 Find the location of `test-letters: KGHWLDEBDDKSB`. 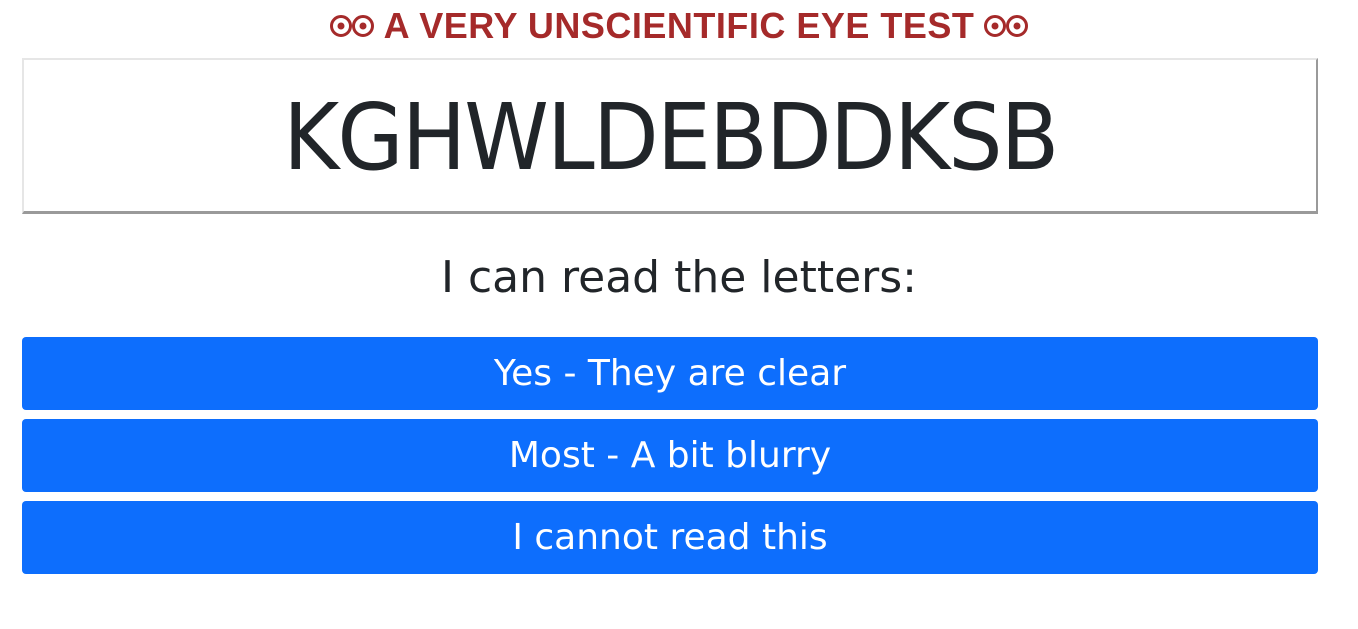

test-letters: KGHWLDEBDDKSB is located at coordinates (670, 137).